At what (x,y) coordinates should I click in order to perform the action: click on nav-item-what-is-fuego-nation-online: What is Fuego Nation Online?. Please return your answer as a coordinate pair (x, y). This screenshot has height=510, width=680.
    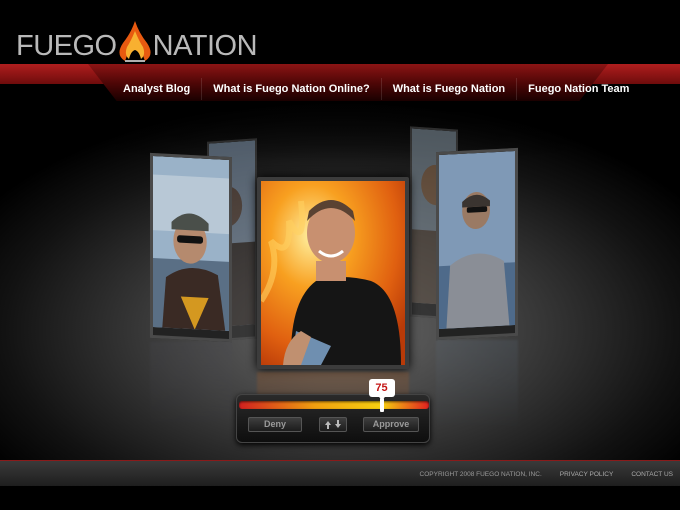
    Looking at the image, I should click on (292, 89).